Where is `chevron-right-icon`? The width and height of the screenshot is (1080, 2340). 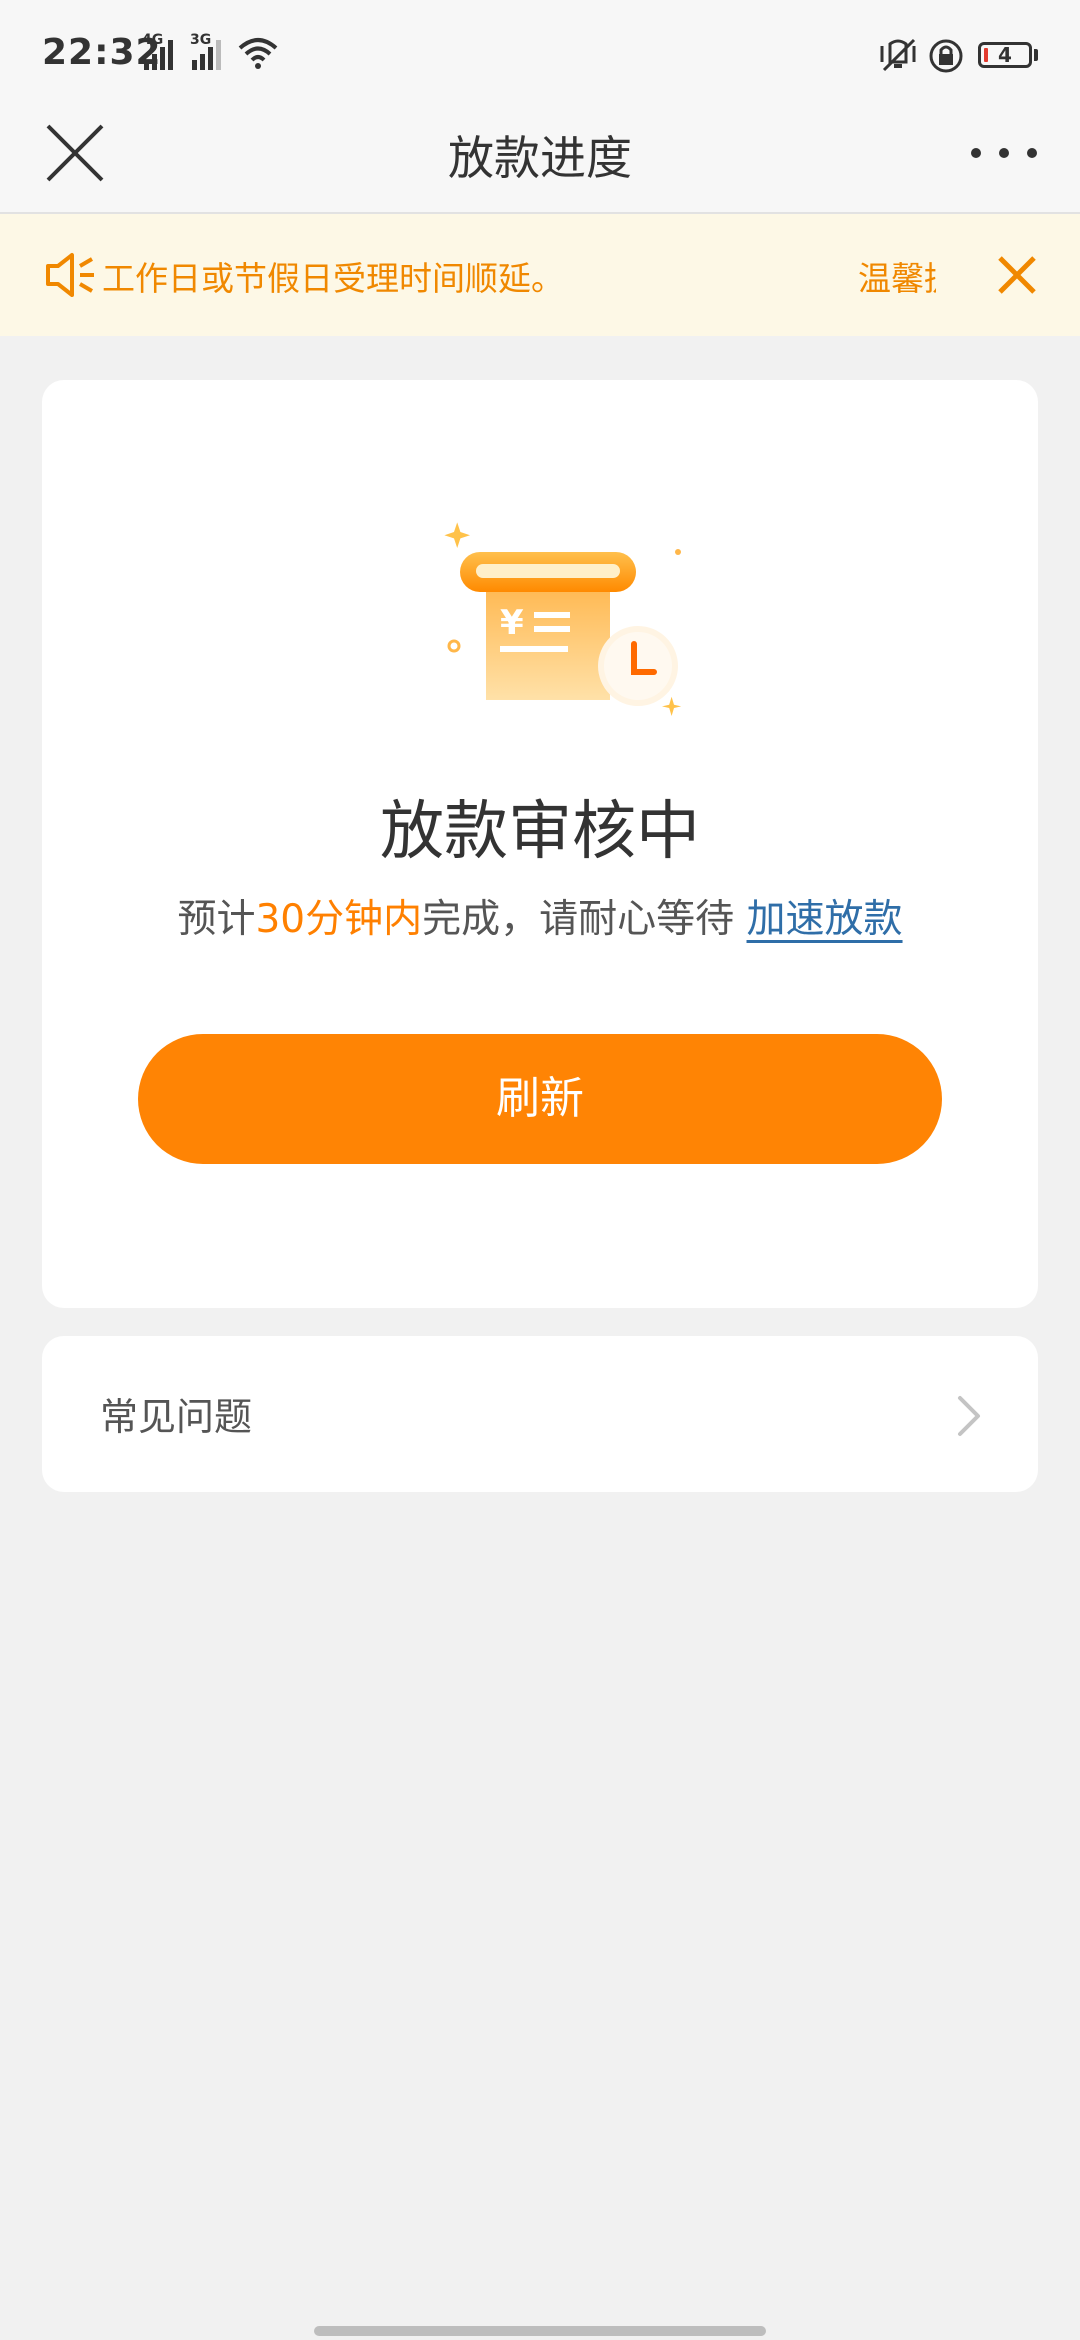 chevron-right-icon is located at coordinates (969, 1416).